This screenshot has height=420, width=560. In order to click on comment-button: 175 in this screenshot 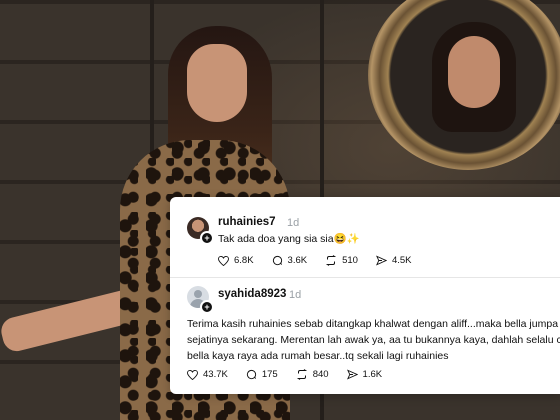, I will do `click(262, 374)`.